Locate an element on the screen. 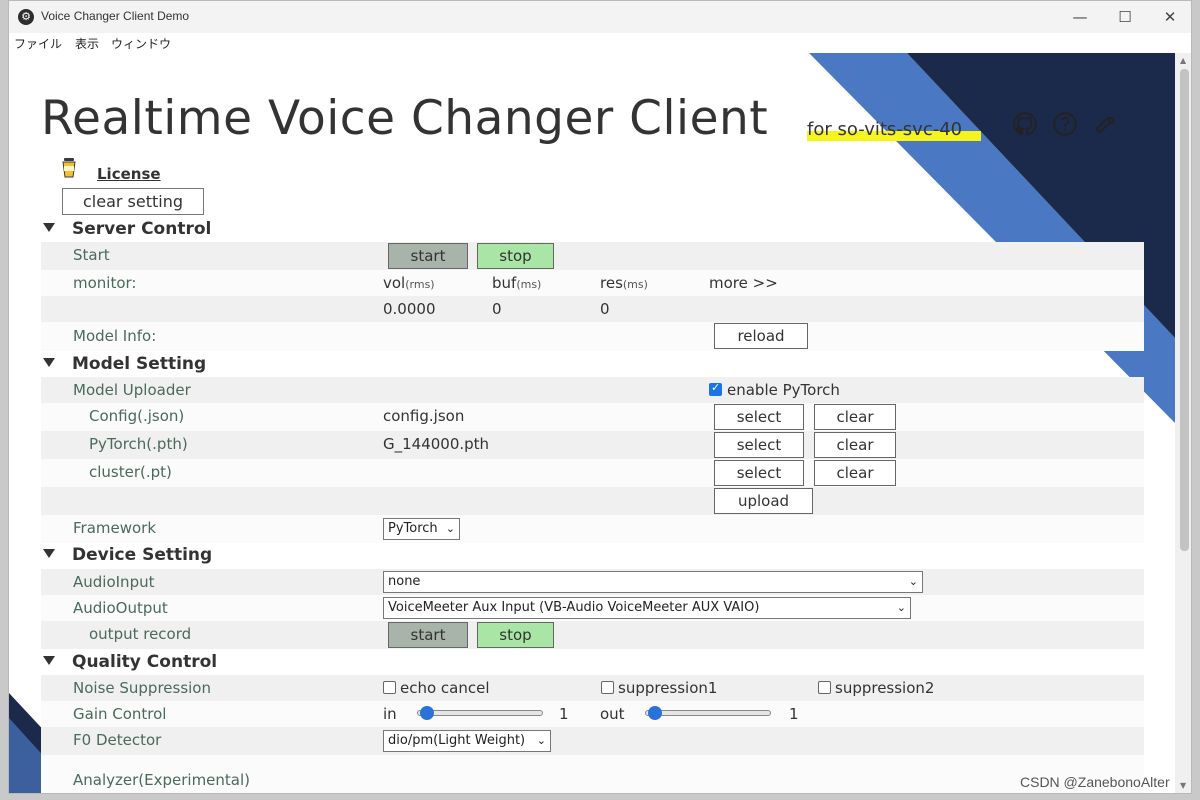  suppression2-checkbox is located at coordinates (824, 687).